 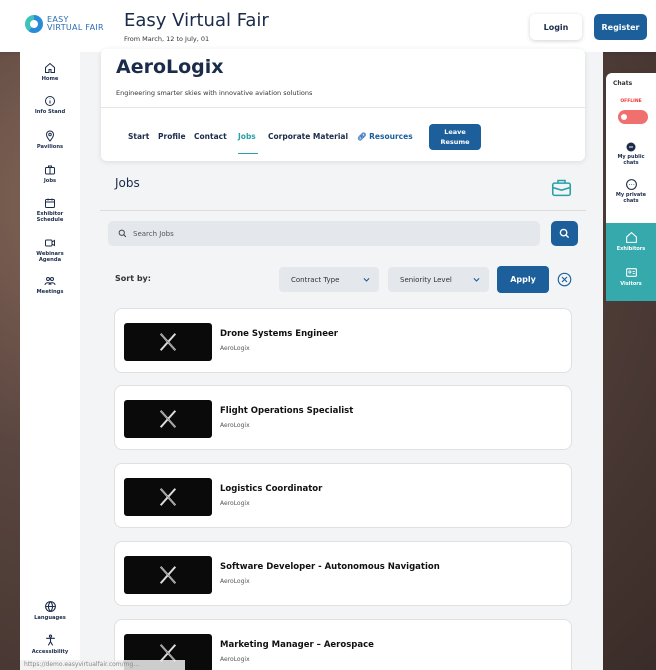 I want to click on search-box, so click(x=324, y=233).